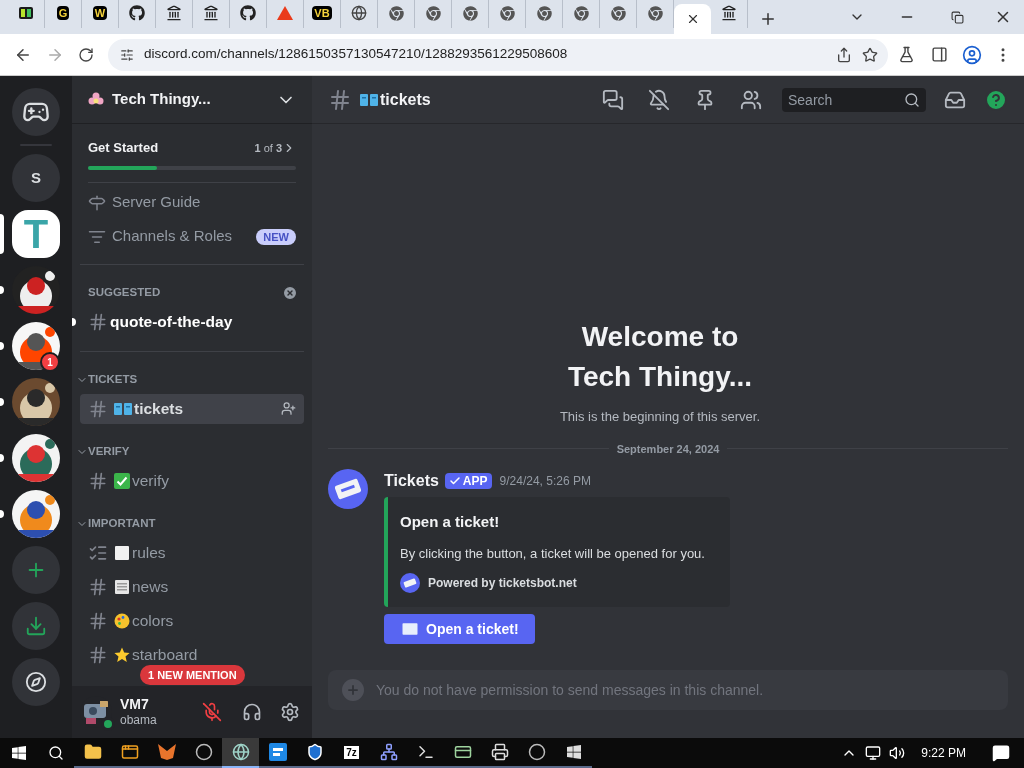 This screenshot has height=768, width=1024. What do you see at coordinates (943, 753) in the screenshot?
I see `clock: 9:22 PM` at bounding box center [943, 753].